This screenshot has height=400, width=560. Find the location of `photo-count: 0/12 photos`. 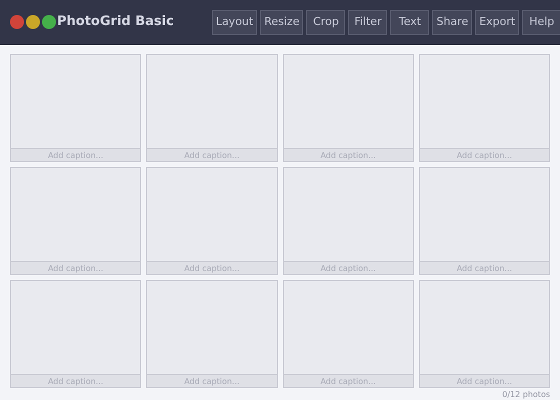

photo-count: 0/12 photos is located at coordinates (526, 394).